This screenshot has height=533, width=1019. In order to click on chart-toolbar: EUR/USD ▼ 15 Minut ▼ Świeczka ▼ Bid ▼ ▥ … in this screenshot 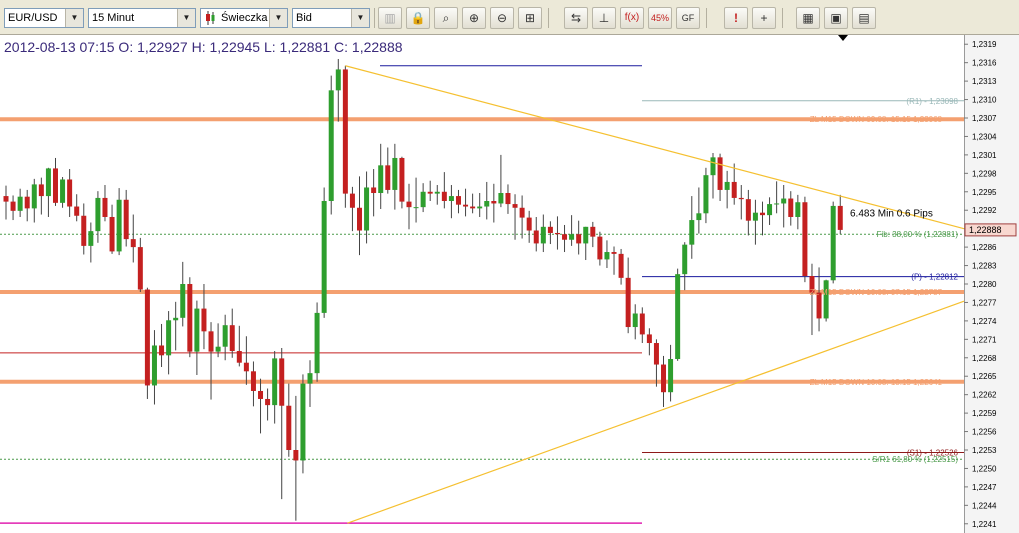, I will do `click(509, 17)`.